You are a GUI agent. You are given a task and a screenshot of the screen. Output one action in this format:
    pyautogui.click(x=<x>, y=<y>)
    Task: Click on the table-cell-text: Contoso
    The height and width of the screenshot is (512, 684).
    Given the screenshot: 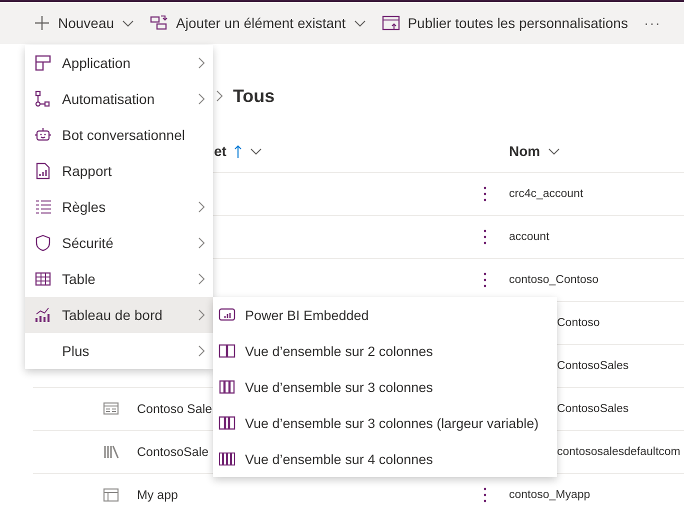 What is the action you would take?
    pyautogui.click(x=578, y=323)
    